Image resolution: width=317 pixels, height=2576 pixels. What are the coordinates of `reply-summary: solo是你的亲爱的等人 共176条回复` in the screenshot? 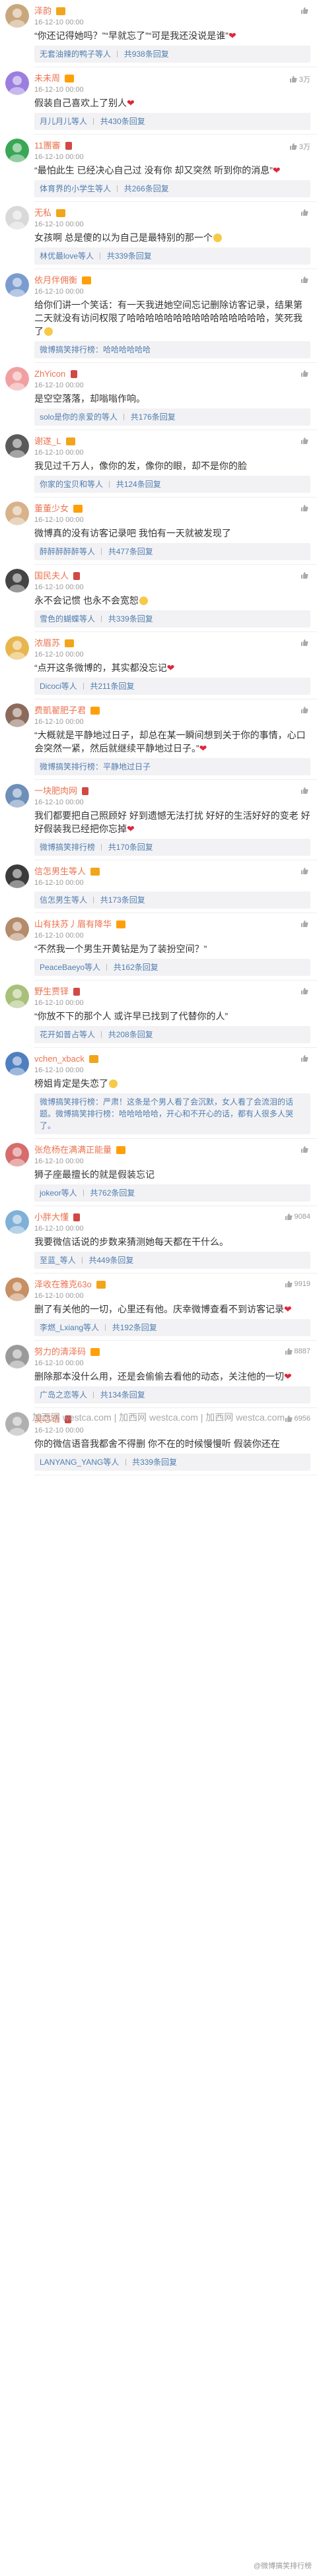 It's located at (172, 417).